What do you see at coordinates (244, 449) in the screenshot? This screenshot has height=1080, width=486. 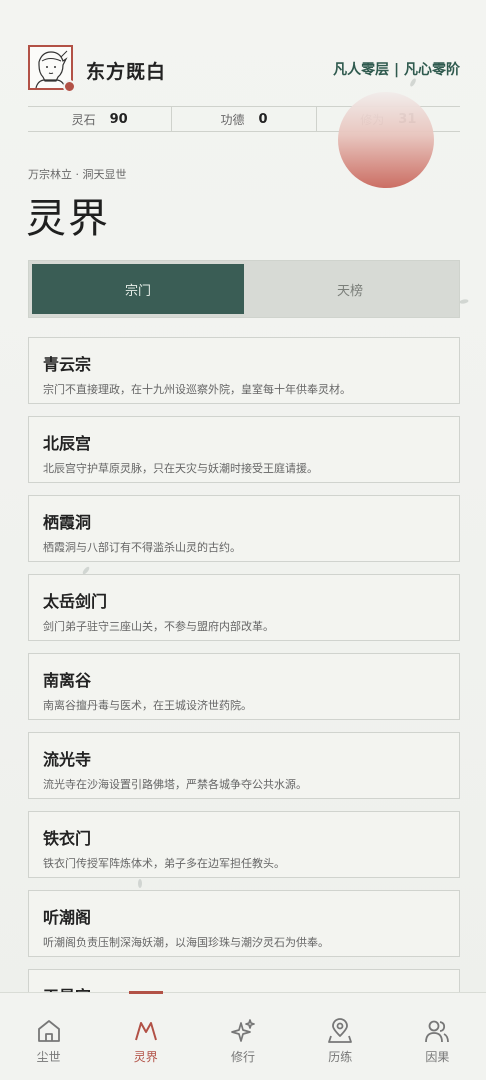 I see `list-item: 北辰宫 北辰宫守护草原灵脉，只在天灾与妖潮时接受王庭请援。` at bounding box center [244, 449].